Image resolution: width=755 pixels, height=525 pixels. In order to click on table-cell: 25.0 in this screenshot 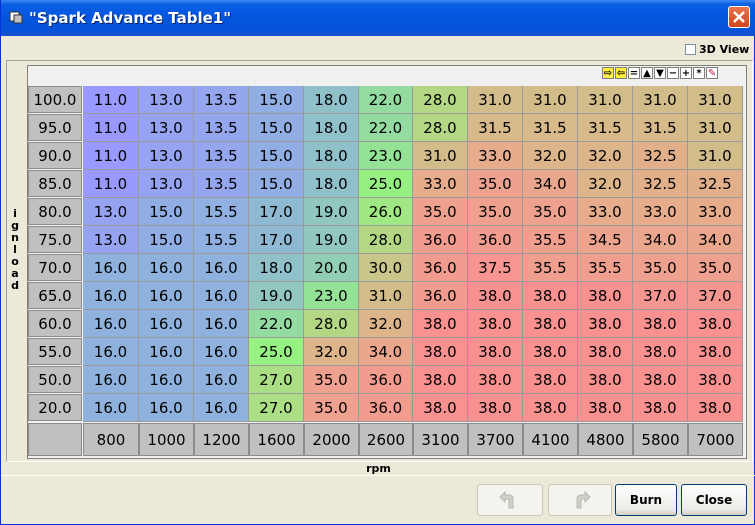, I will do `click(386, 184)`.